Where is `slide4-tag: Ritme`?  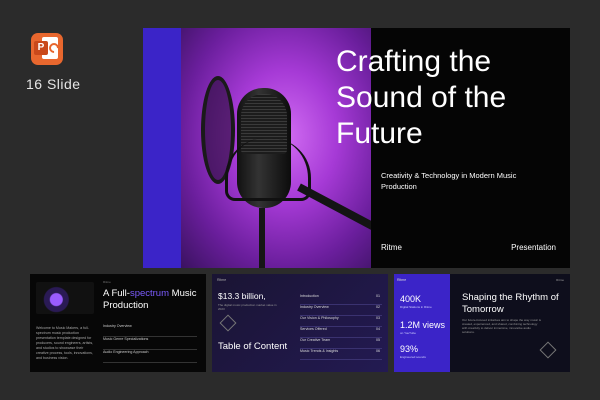
slide4-tag: Ritme is located at coordinates (560, 280).